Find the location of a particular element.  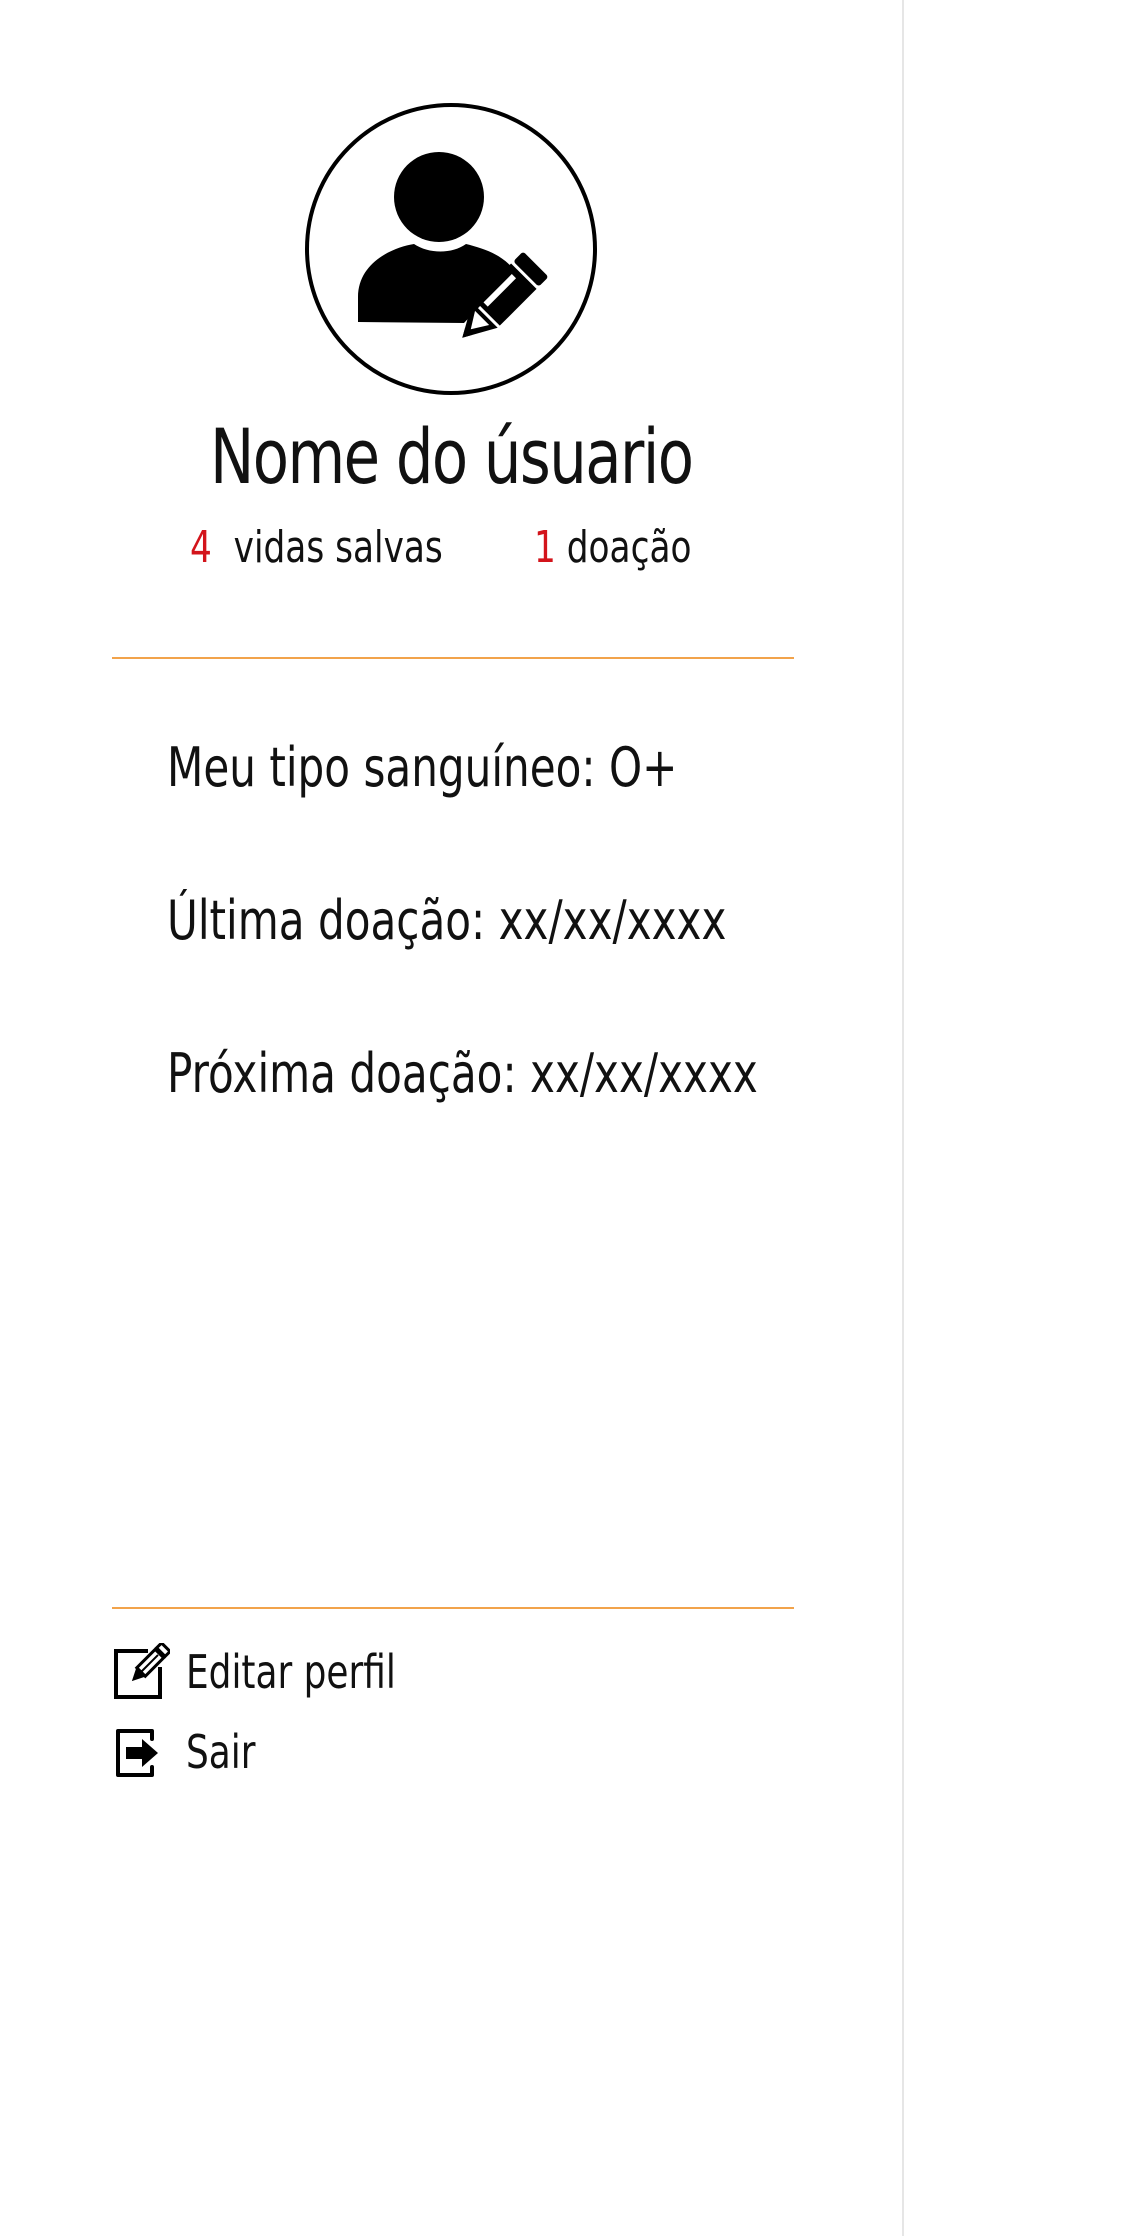

donations-label: doação is located at coordinates (629, 547).